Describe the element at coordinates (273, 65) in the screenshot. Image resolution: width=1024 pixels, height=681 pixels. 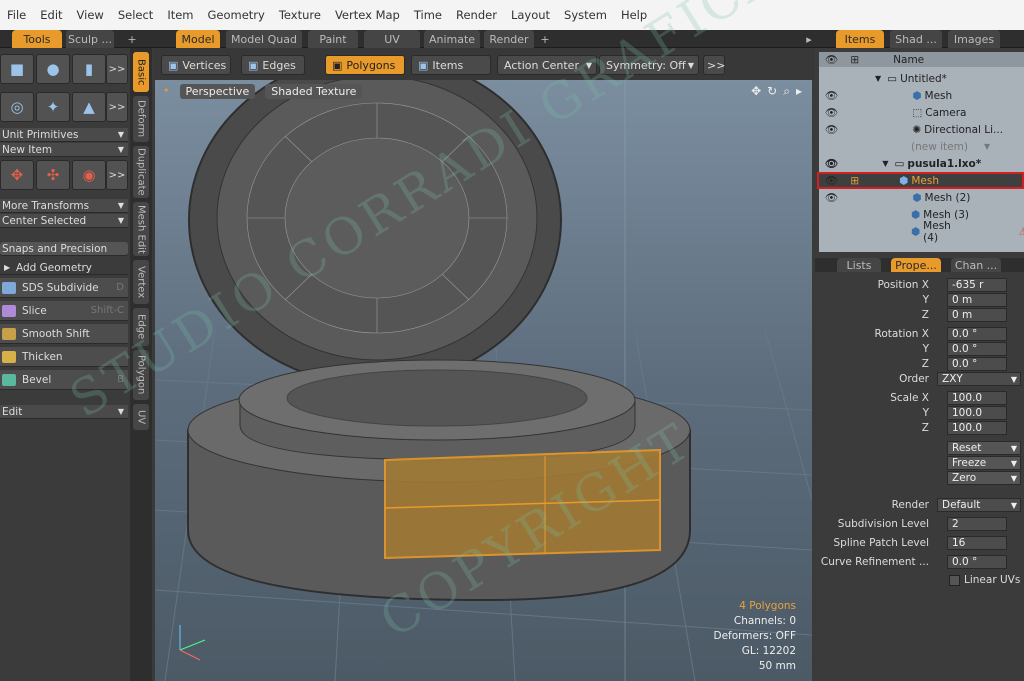
I see `edges-mode-button: ▣ Edges` at that location.